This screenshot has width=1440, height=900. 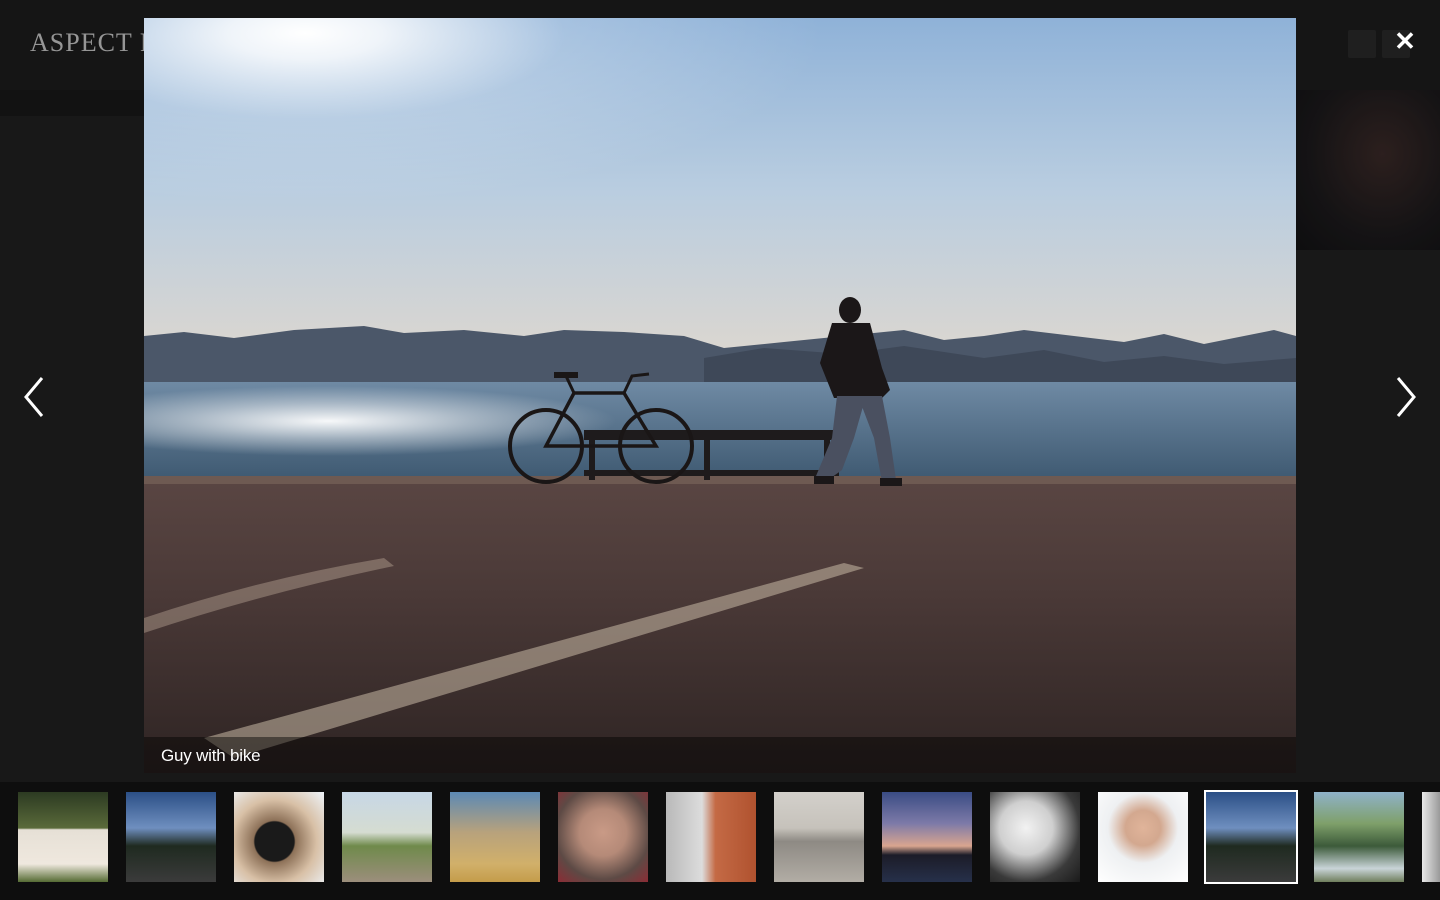 I want to click on photo-caption: Guy with bike, so click(x=211, y=755).